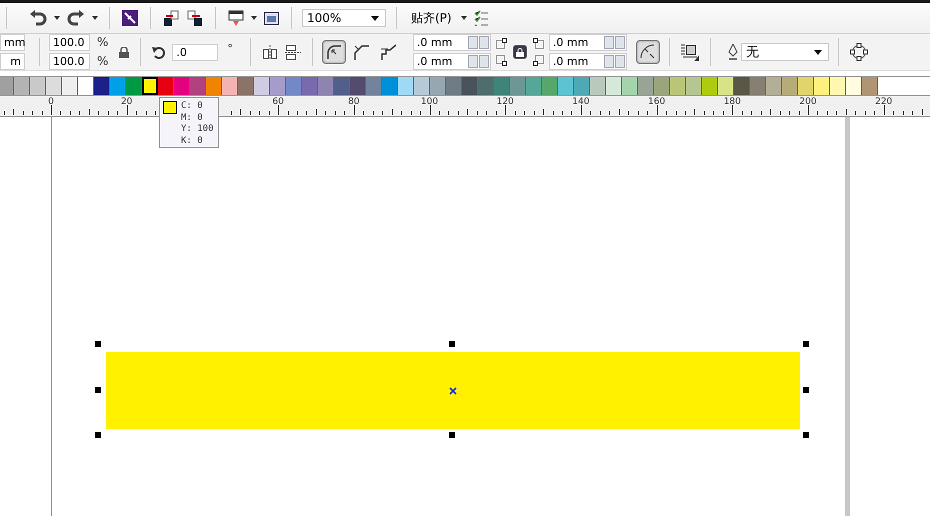 The height and width of the screenshot is (516, 930). I want to click on position-field: mm, so click(12, 42).